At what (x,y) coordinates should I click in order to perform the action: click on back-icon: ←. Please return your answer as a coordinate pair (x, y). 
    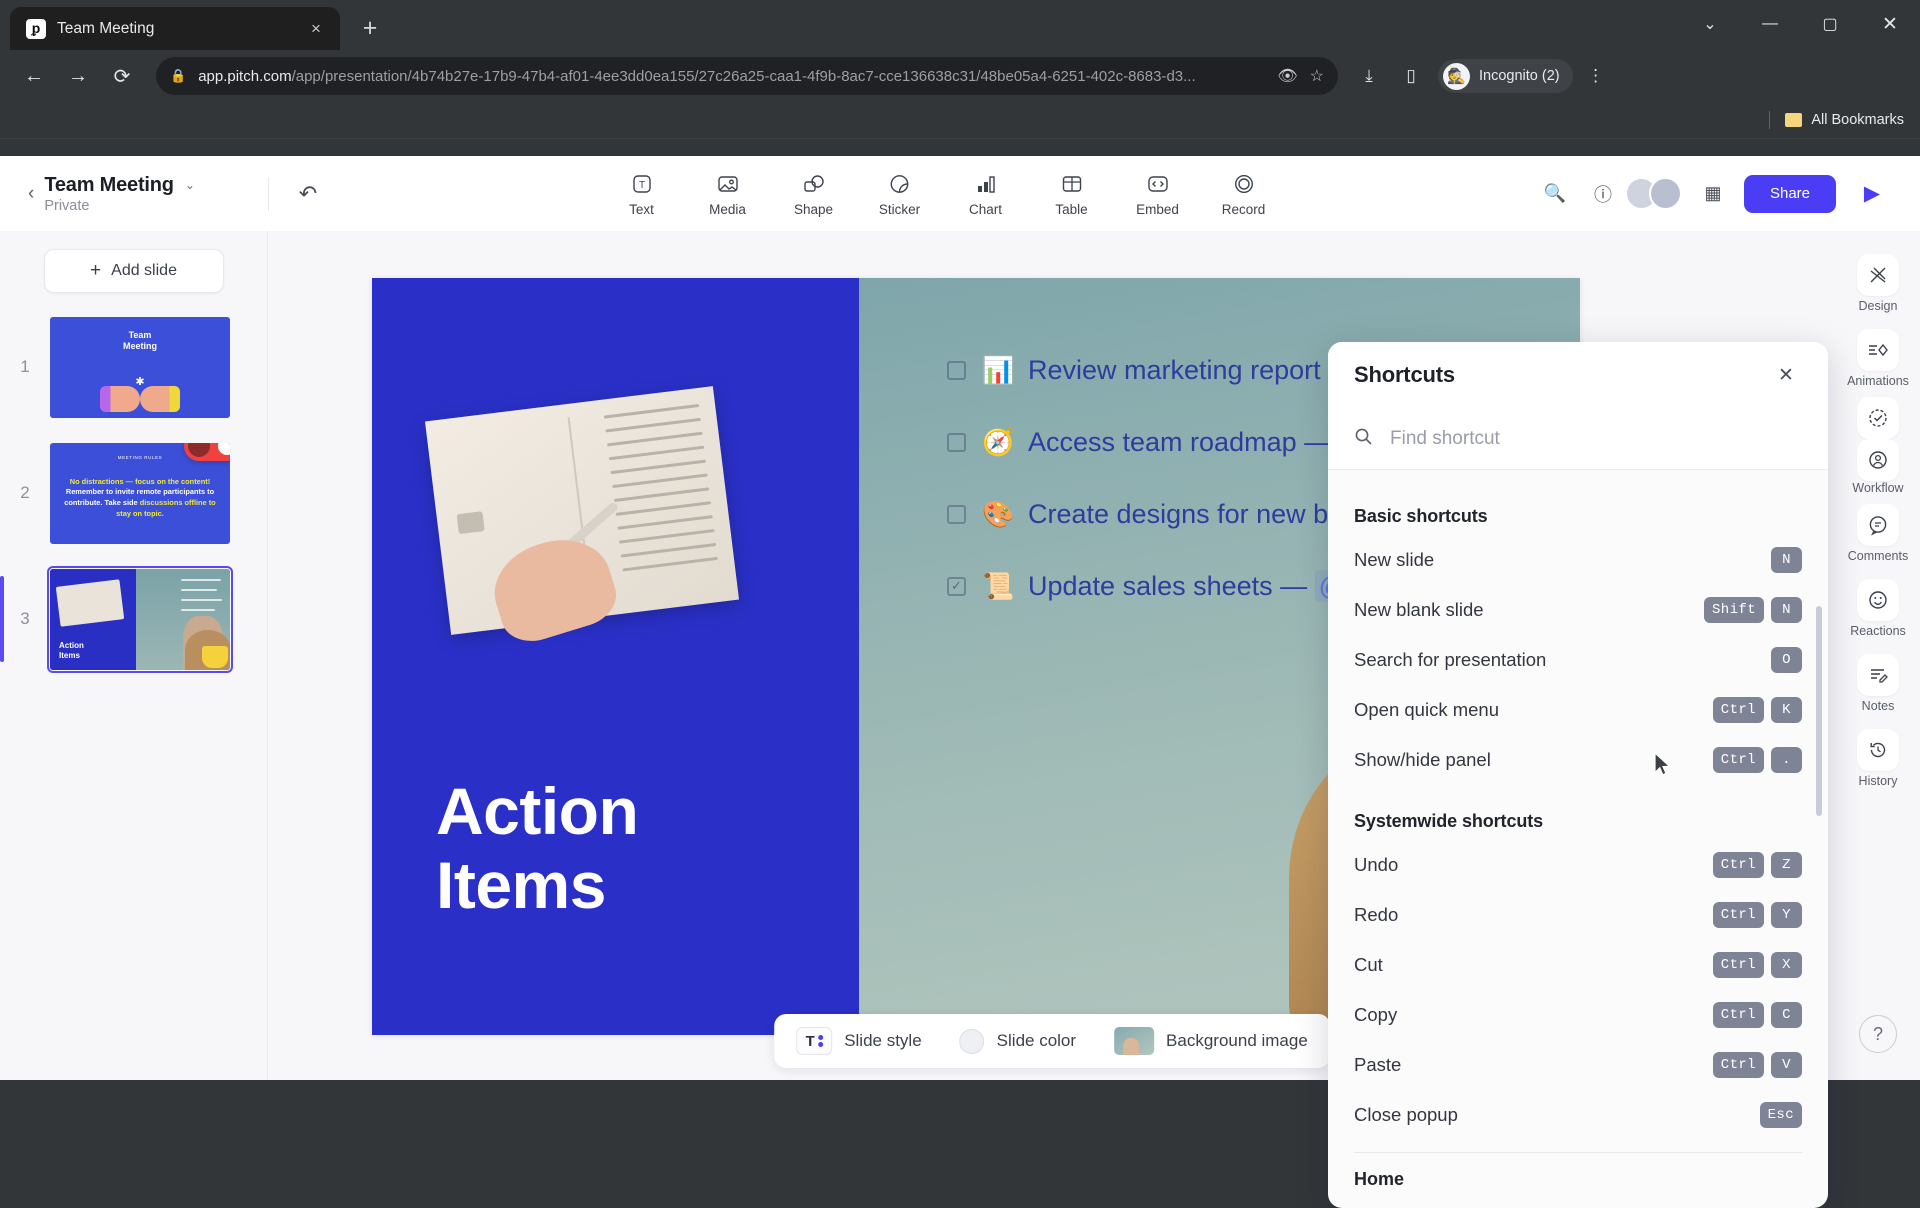
    Looking at the image, I should click on (34, 76).